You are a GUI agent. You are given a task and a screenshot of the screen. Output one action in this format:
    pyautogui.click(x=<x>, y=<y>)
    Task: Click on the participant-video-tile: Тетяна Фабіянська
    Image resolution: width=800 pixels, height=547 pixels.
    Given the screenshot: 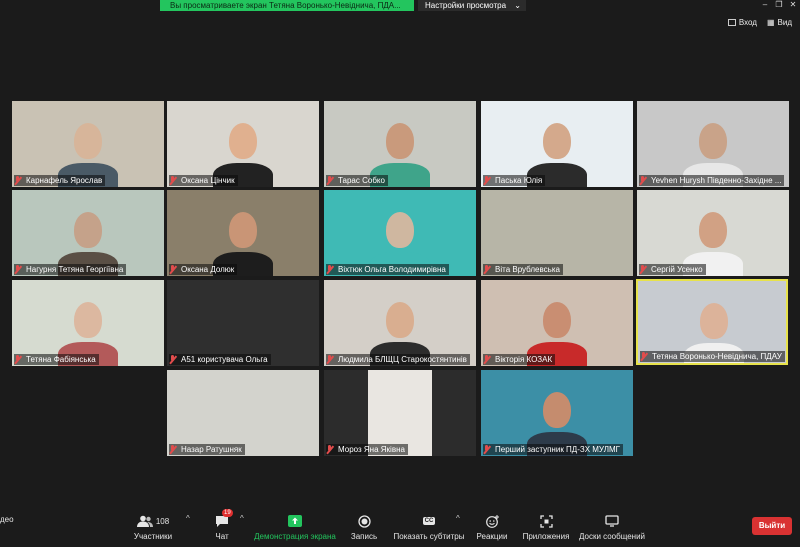 What is the action you would take?
    pyautogui.click(x=88, y=323)
    